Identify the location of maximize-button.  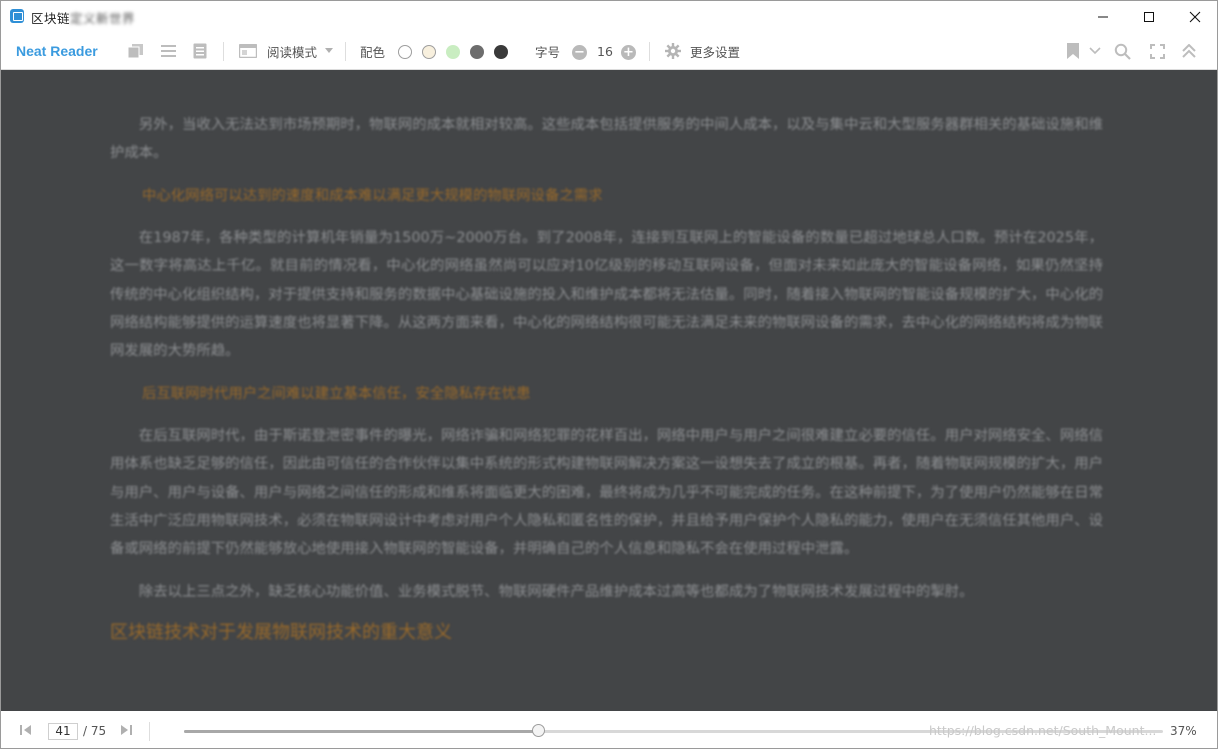
(1149, 16).